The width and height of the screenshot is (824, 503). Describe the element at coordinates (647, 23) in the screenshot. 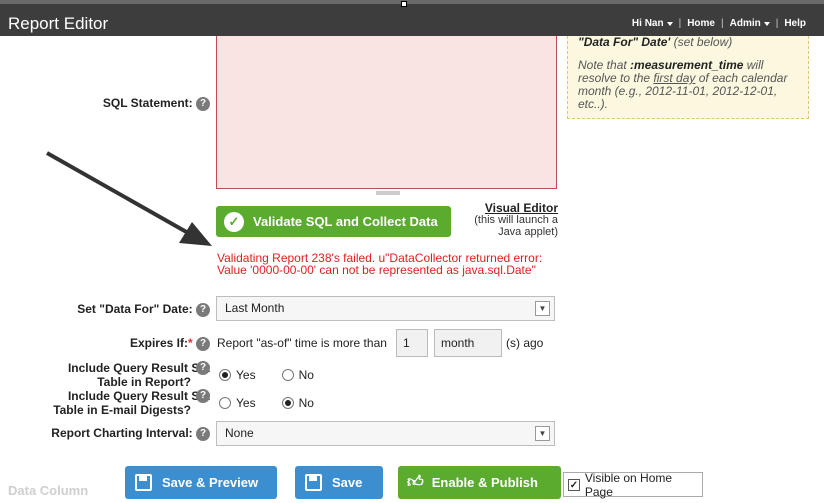

I see `user-menu-label: Hi Nan` at that location.